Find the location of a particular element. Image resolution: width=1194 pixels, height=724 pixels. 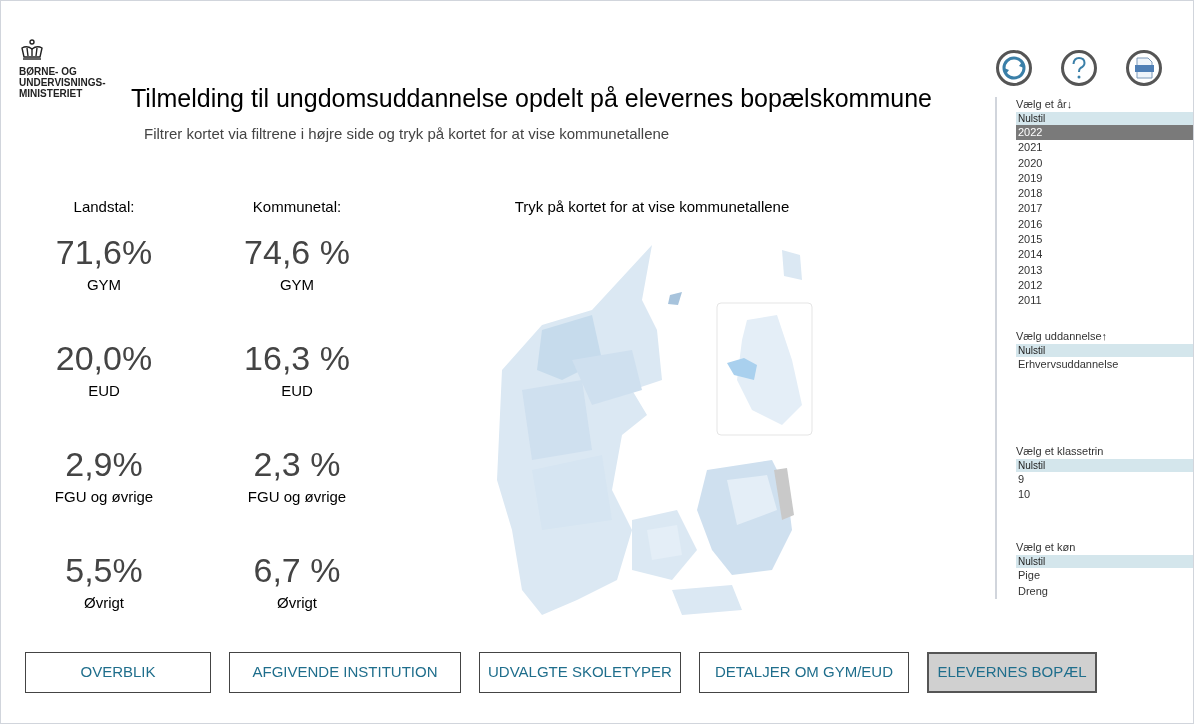

filter-title: Vælg et køn is located at coordinates (1046, 548).